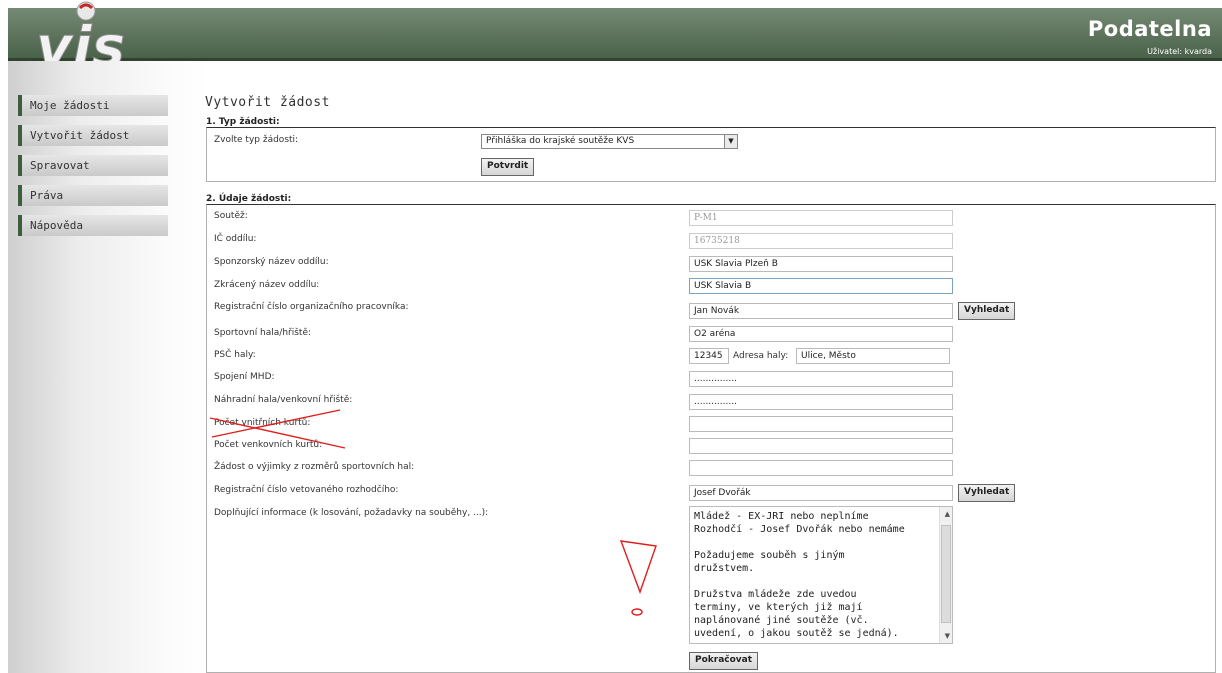 The image size is (1222, 673). I want to click on hall-zip-input: 12345, so click(709, 356).